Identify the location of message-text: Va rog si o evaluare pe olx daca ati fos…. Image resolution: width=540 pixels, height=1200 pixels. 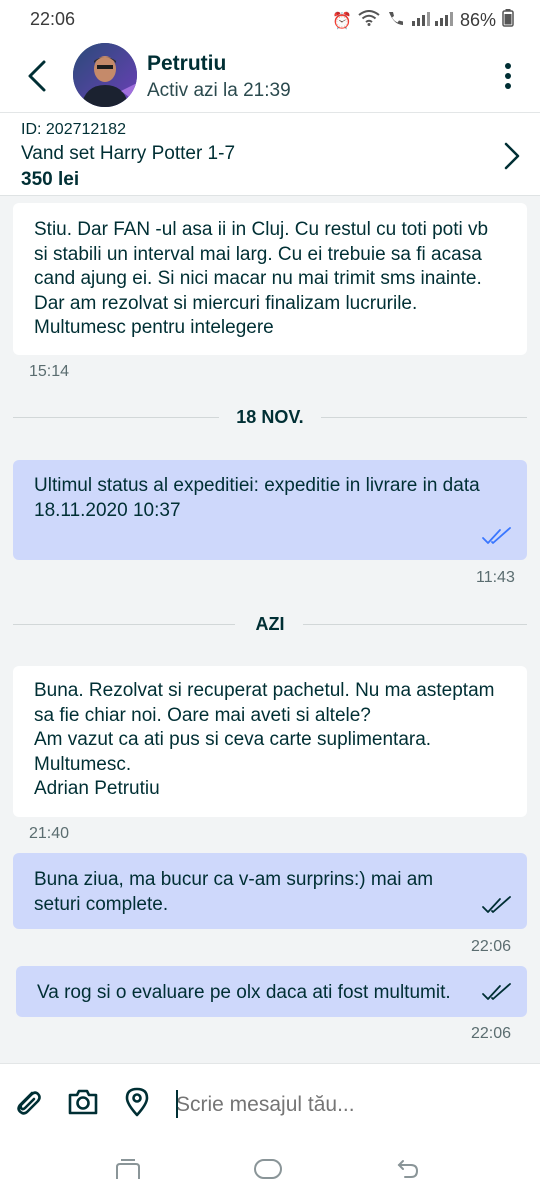
(244, 992).